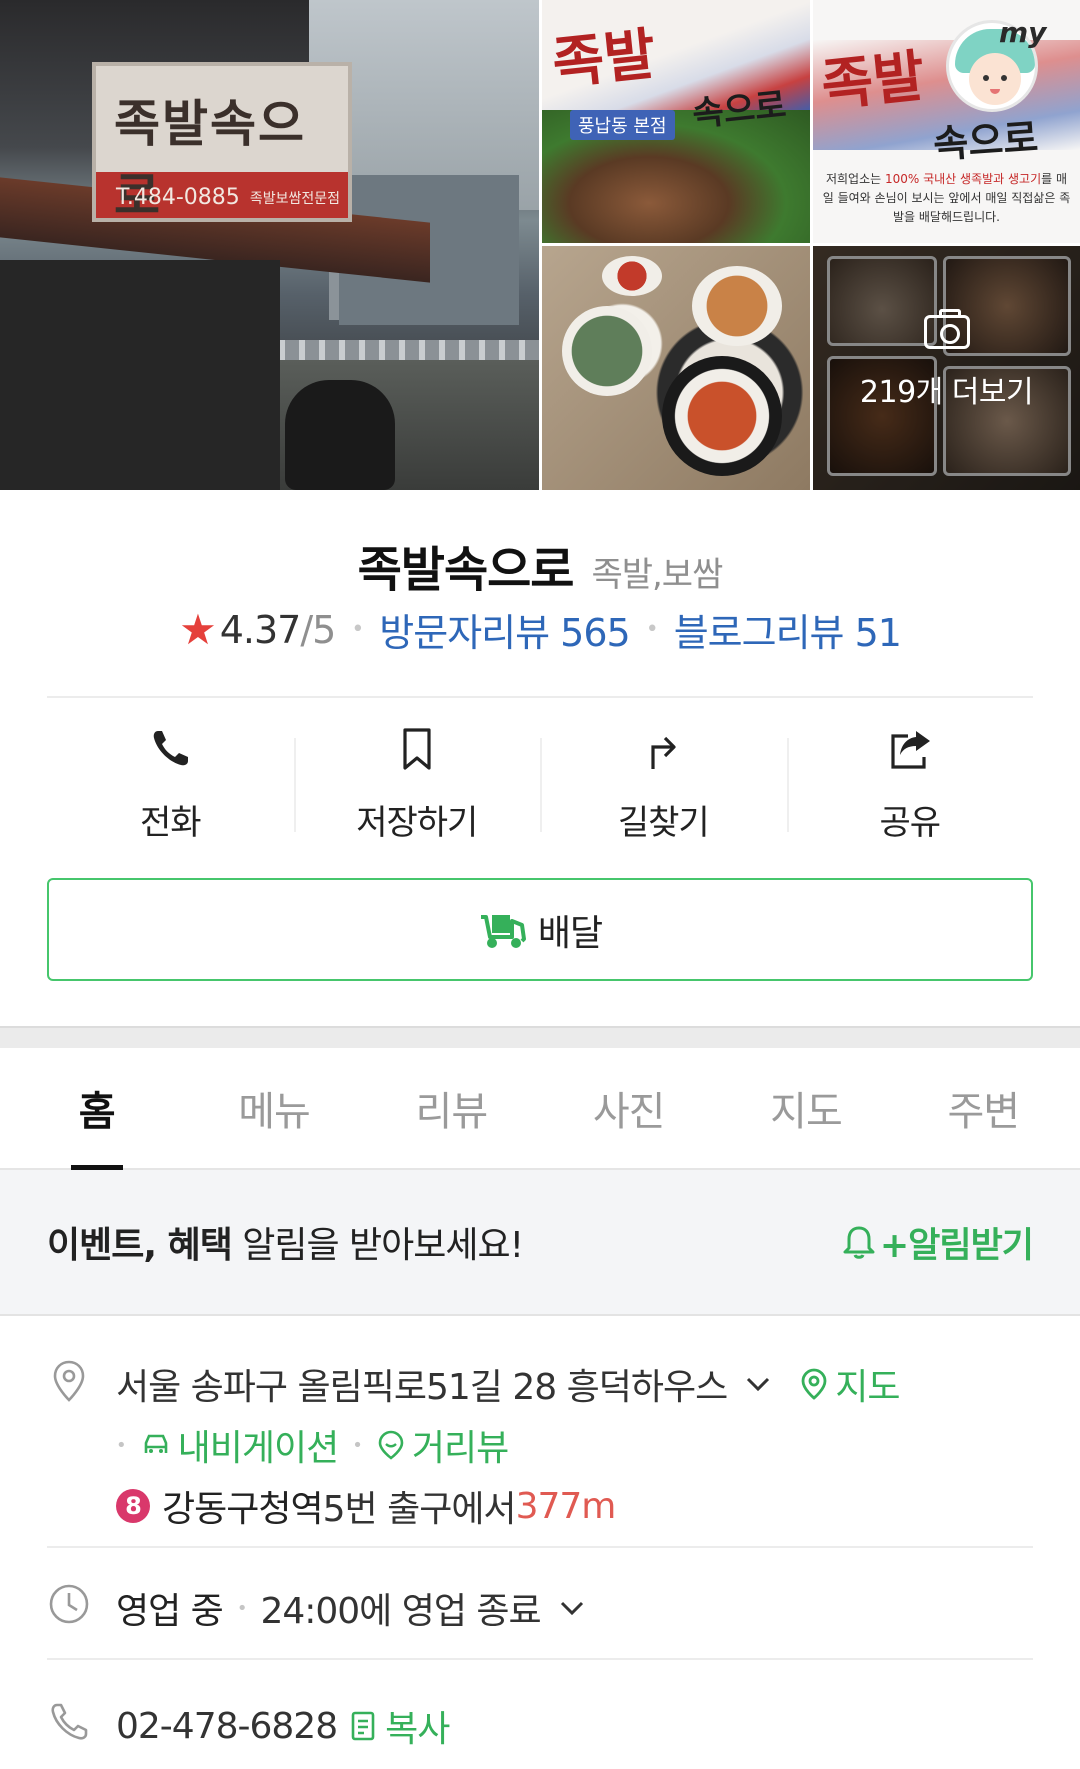  I want to click on save-label: 저장하기, so click(417, 822).